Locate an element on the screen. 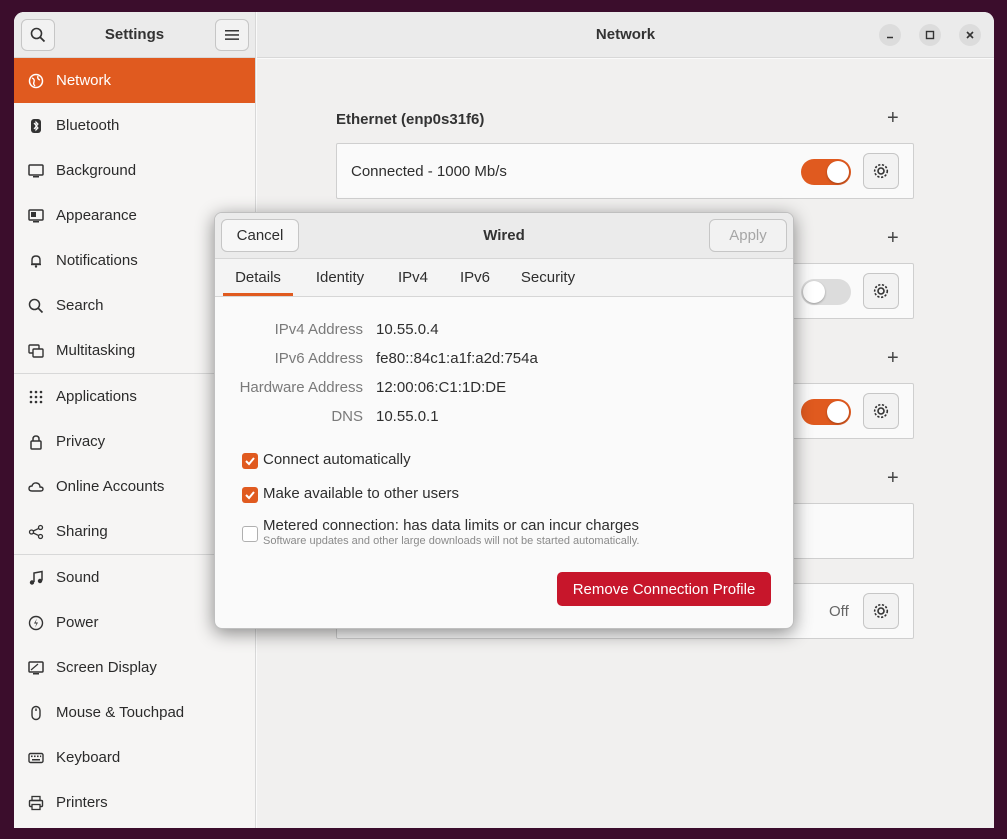  tab-ipv4: IPv4 is located at coordinates (413, 277).